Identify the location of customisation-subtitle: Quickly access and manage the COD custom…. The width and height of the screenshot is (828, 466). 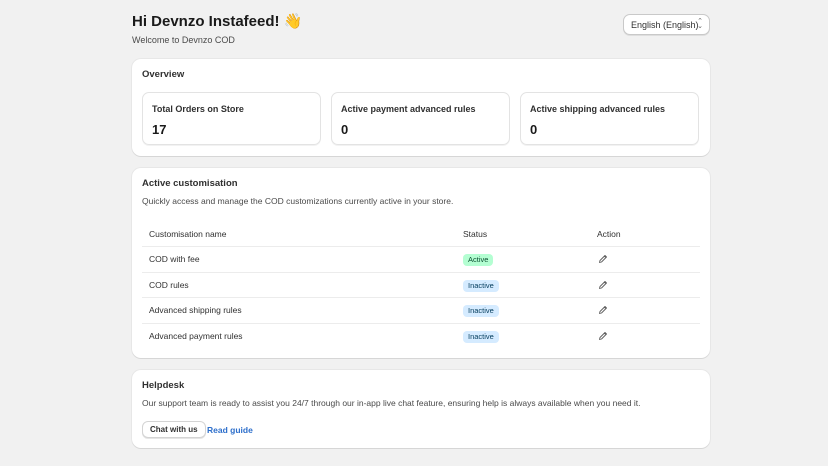
(298, 201).